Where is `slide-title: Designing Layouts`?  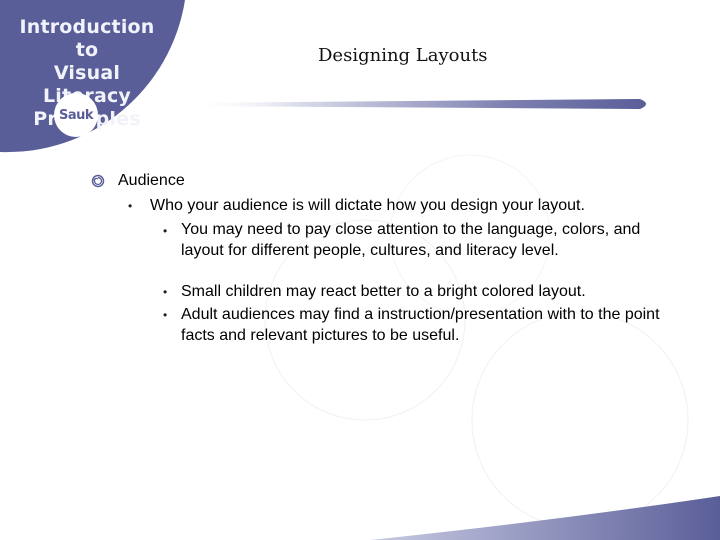
slide-title: Designing Layouts is located at coordinates (403, 55).